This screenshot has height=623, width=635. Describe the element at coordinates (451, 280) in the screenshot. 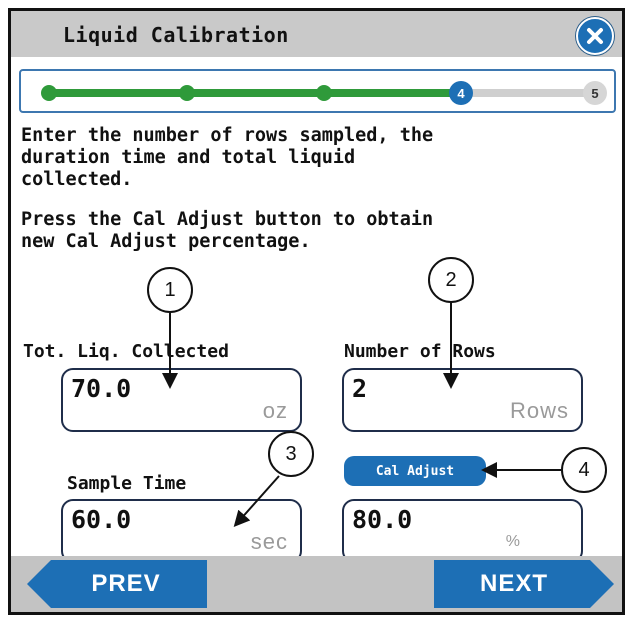

I see `callout-2: 2` at that location.